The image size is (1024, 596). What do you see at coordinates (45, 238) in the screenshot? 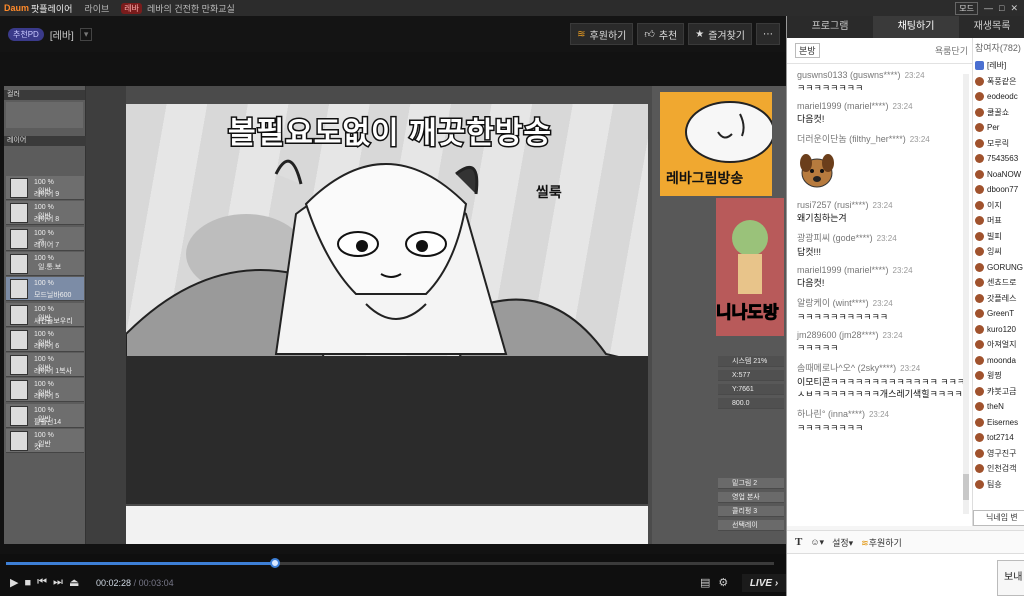
I see `layer-row: 100 % 가 레이어 7` at bounding box center [45, 238].